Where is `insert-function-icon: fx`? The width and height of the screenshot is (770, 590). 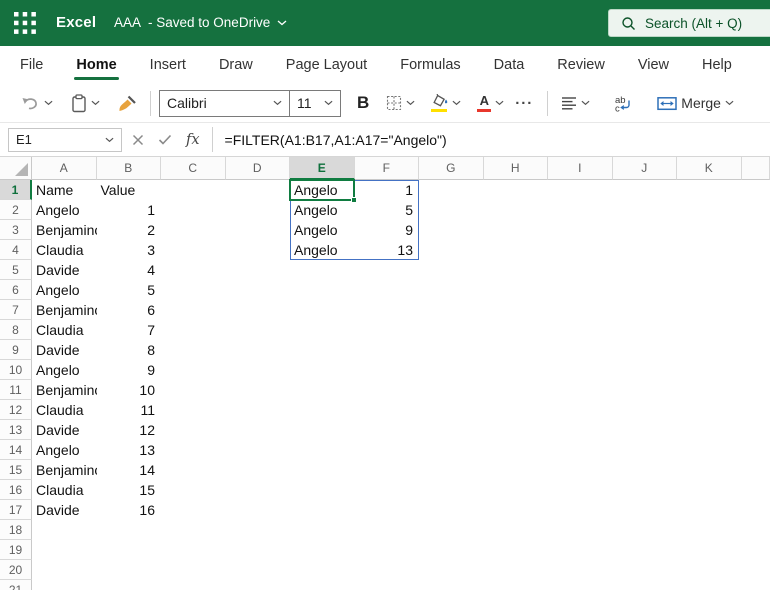 insert-function-icon: fx is located at coordinates (193, 140).